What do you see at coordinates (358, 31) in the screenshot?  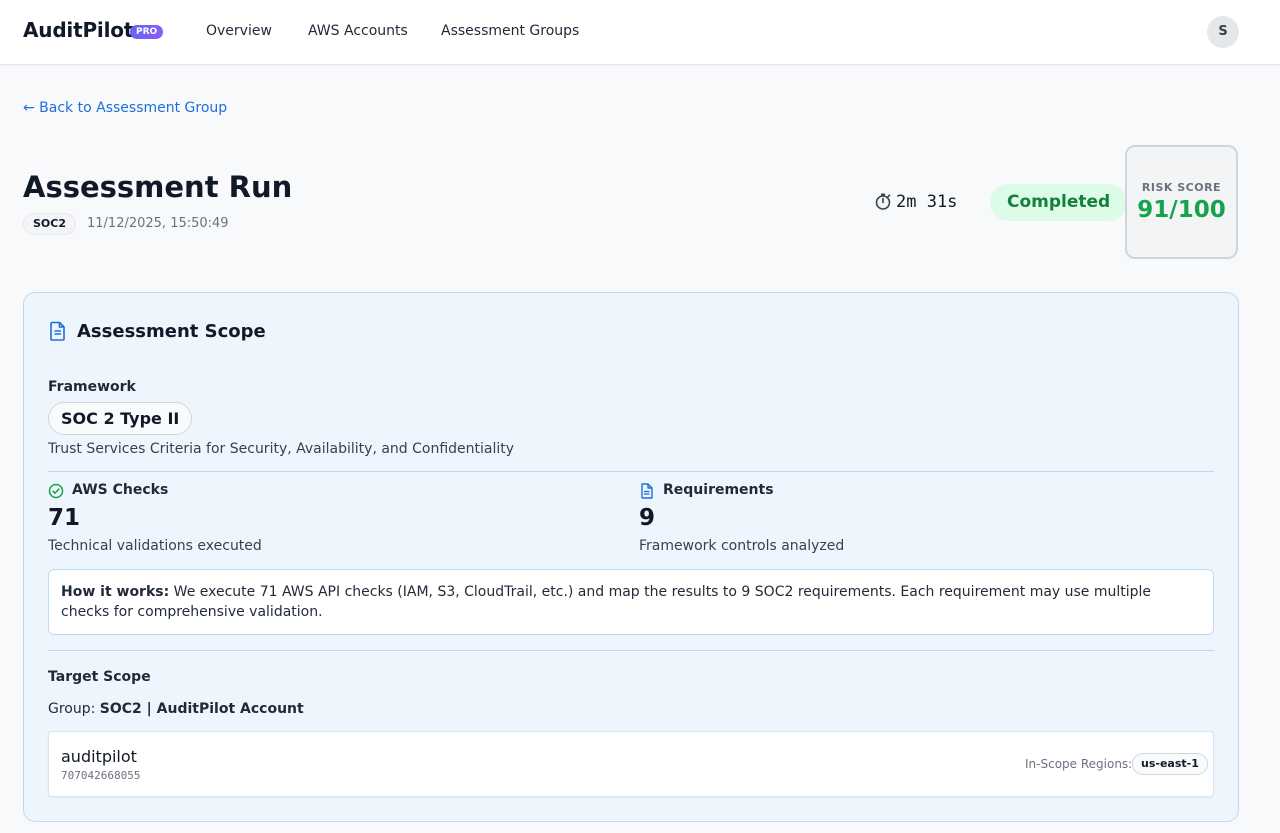 I see `nav-aws-accounts: AWS Accounts` at bounding box center [358, 31].